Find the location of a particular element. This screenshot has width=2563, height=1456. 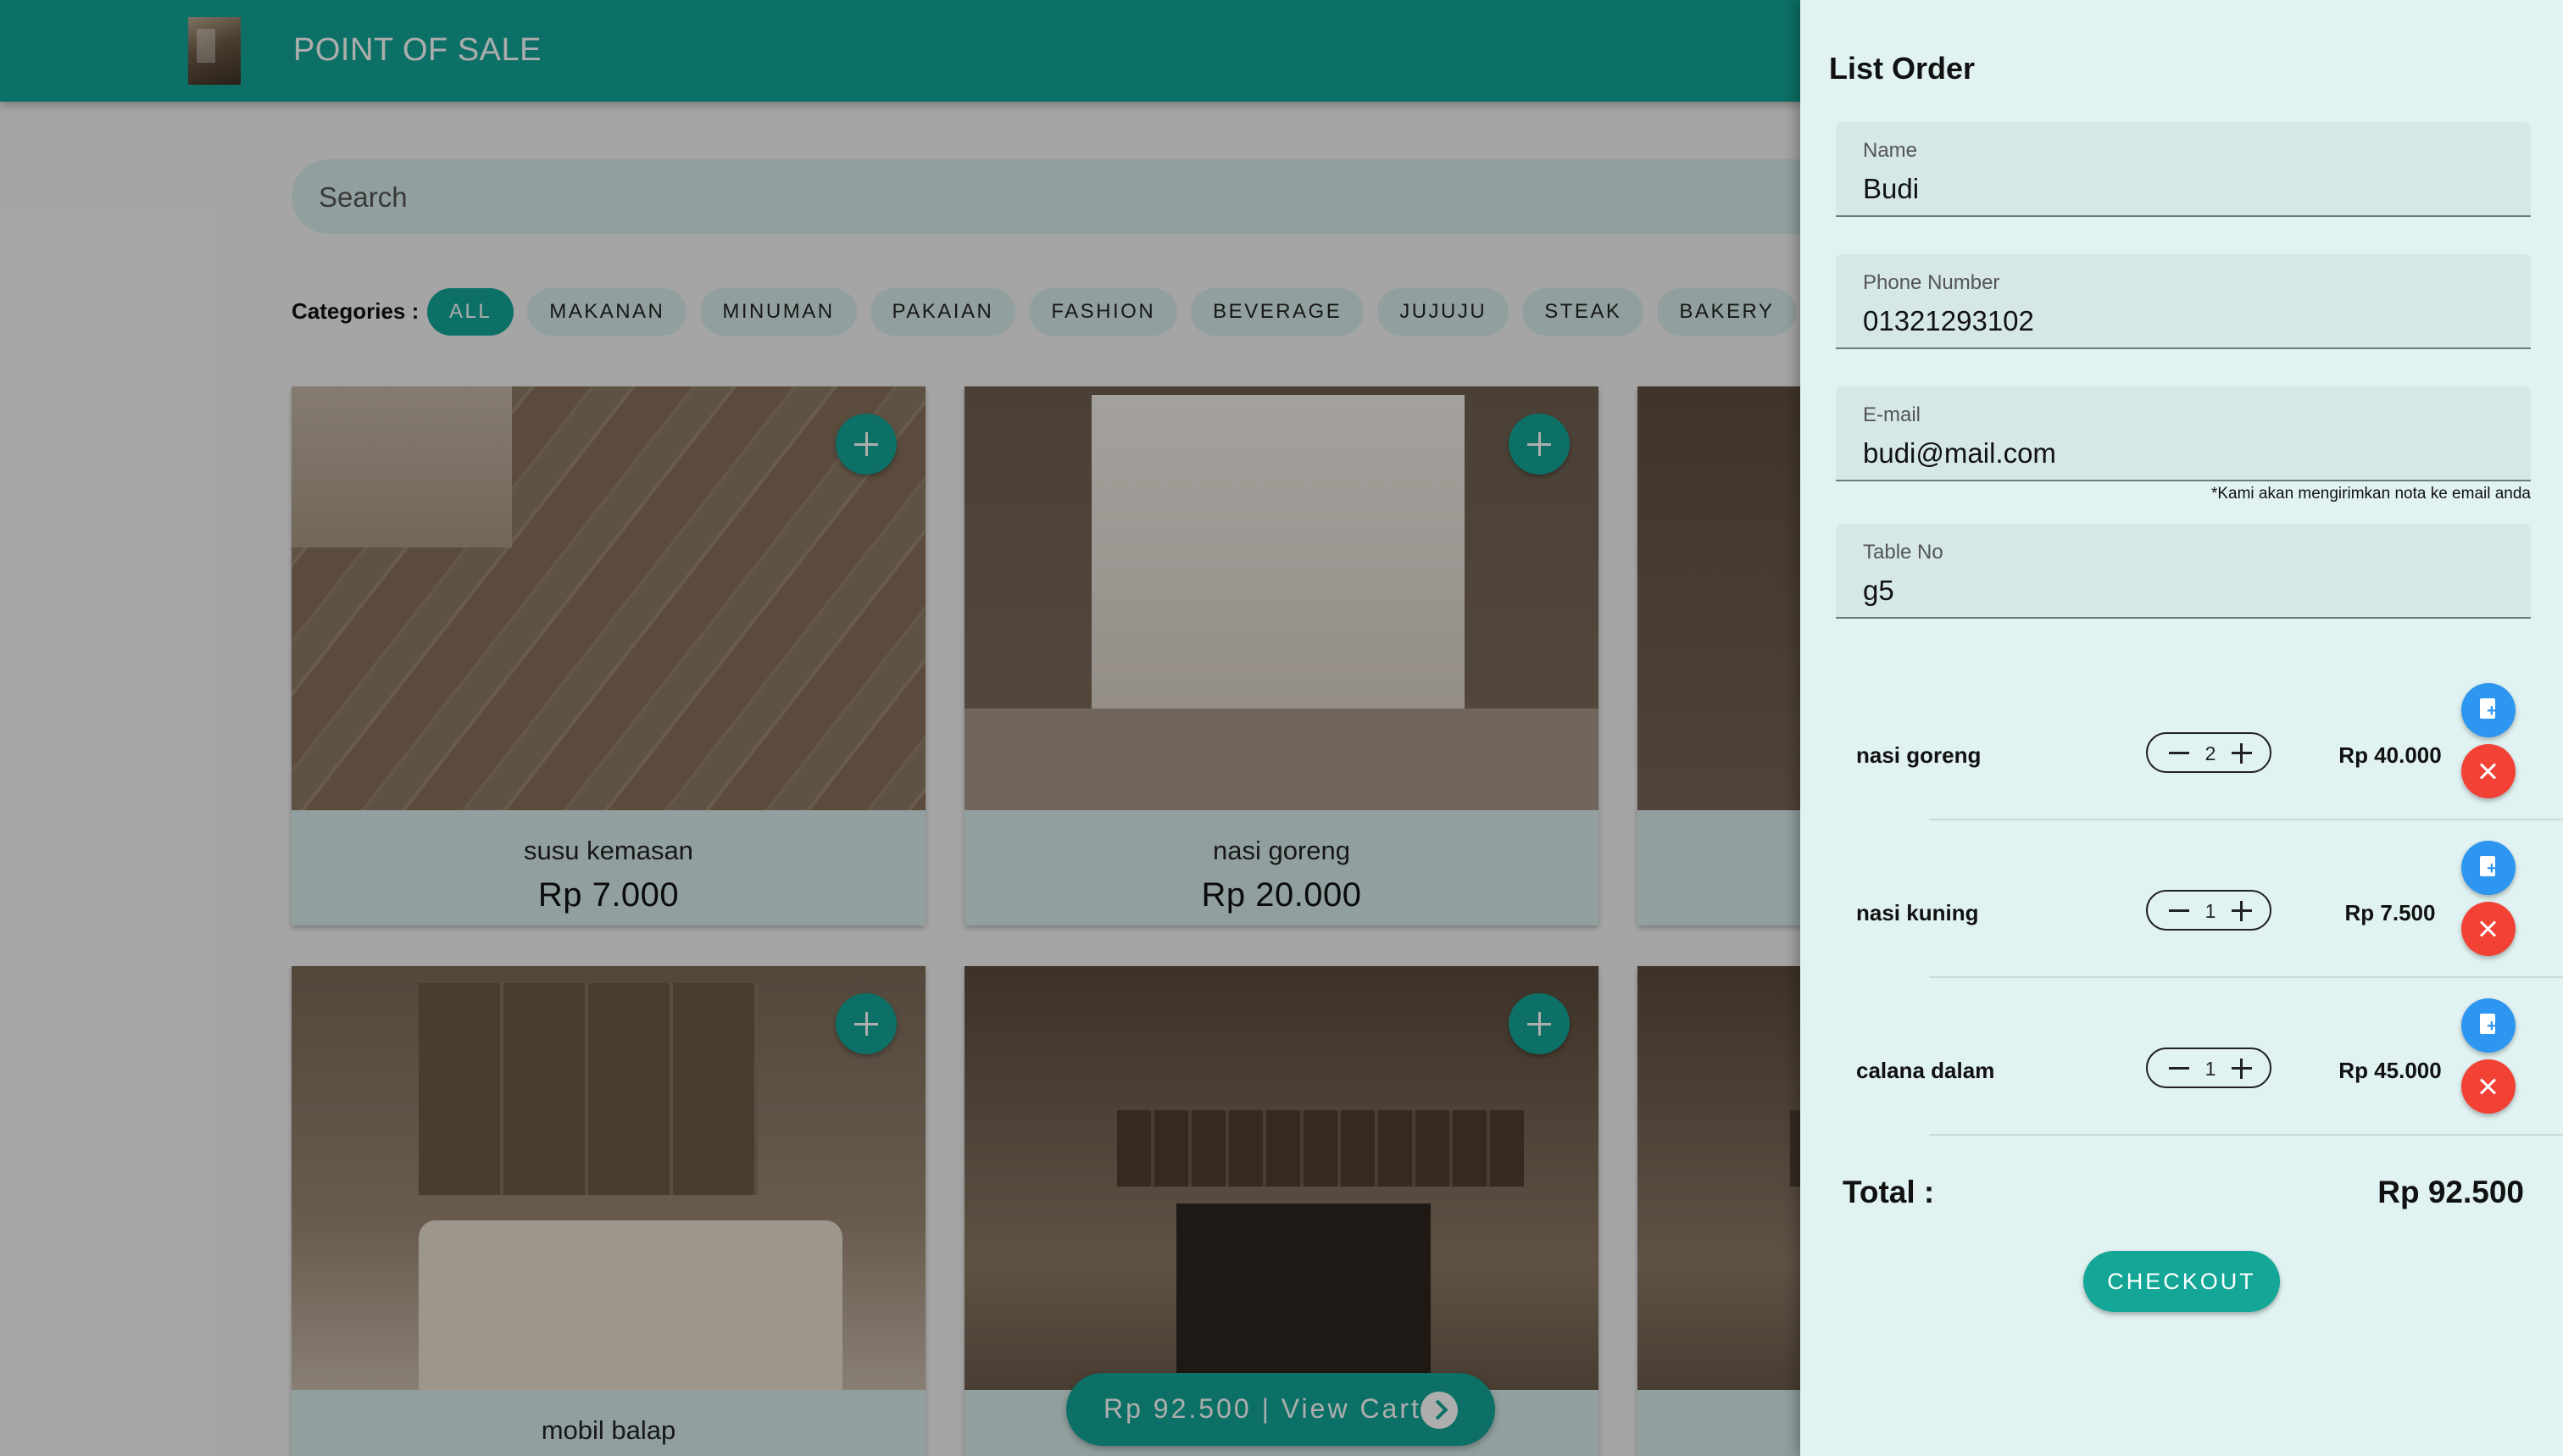

email-field-label: E-mail is located at coordinates (1892, 415).